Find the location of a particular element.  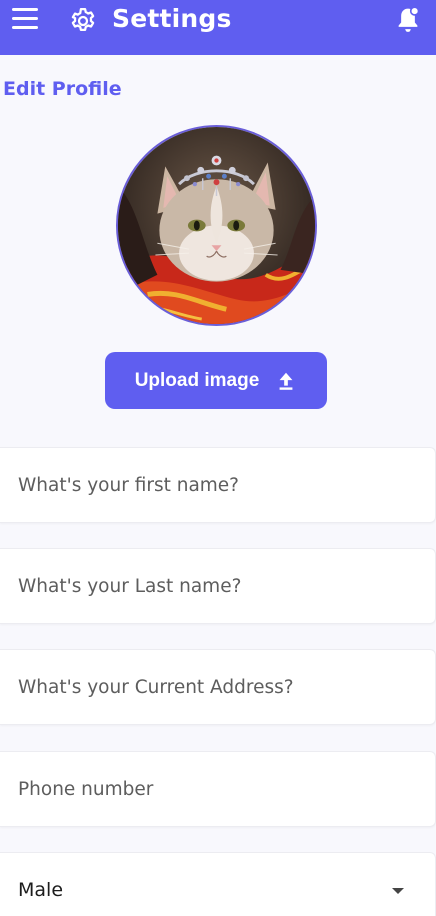

gender-select-value: Male is located at coordinates (41, 890).